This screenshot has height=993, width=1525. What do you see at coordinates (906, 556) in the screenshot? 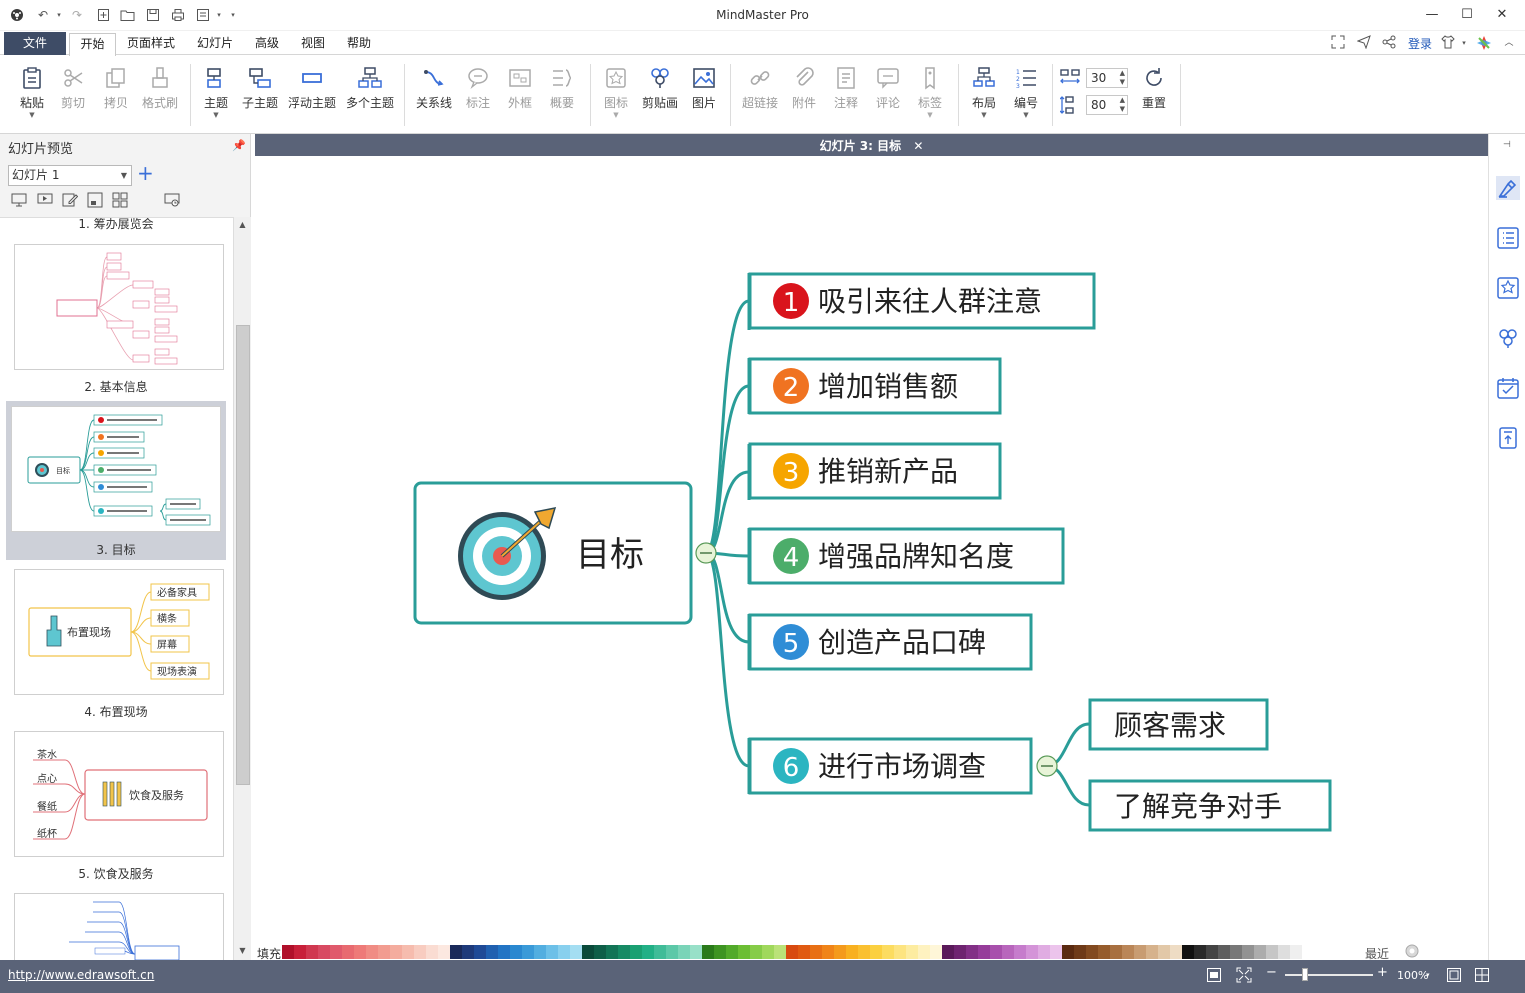
I see `branch-topic-4: 4 增强品牌知名度` at bounding box center [906, 556].